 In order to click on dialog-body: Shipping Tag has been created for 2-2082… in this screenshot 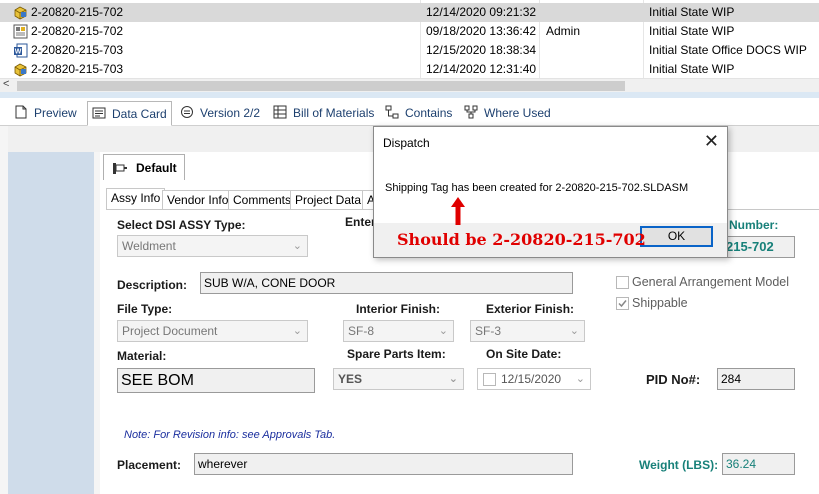, I will do `click(550, 190)`.